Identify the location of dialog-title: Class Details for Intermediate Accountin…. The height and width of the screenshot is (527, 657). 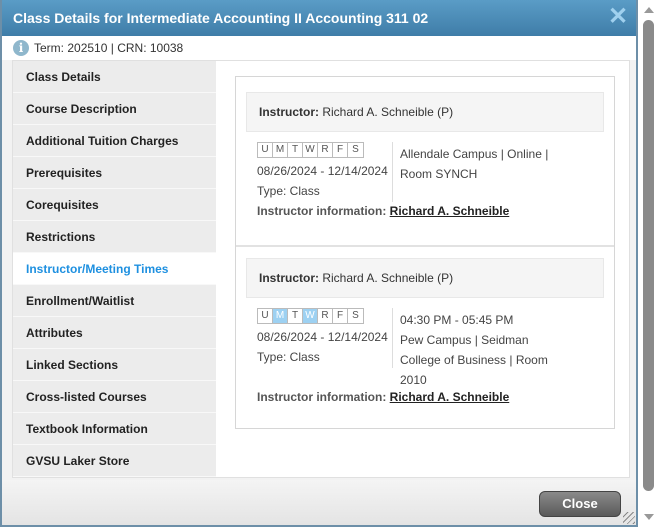
(221, 18).